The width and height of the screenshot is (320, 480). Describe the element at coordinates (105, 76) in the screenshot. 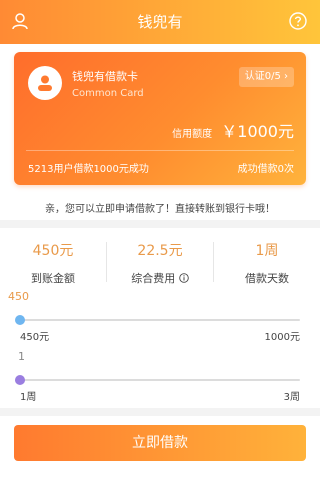

I see `card-name: 钱兜有借款卡` at that location.